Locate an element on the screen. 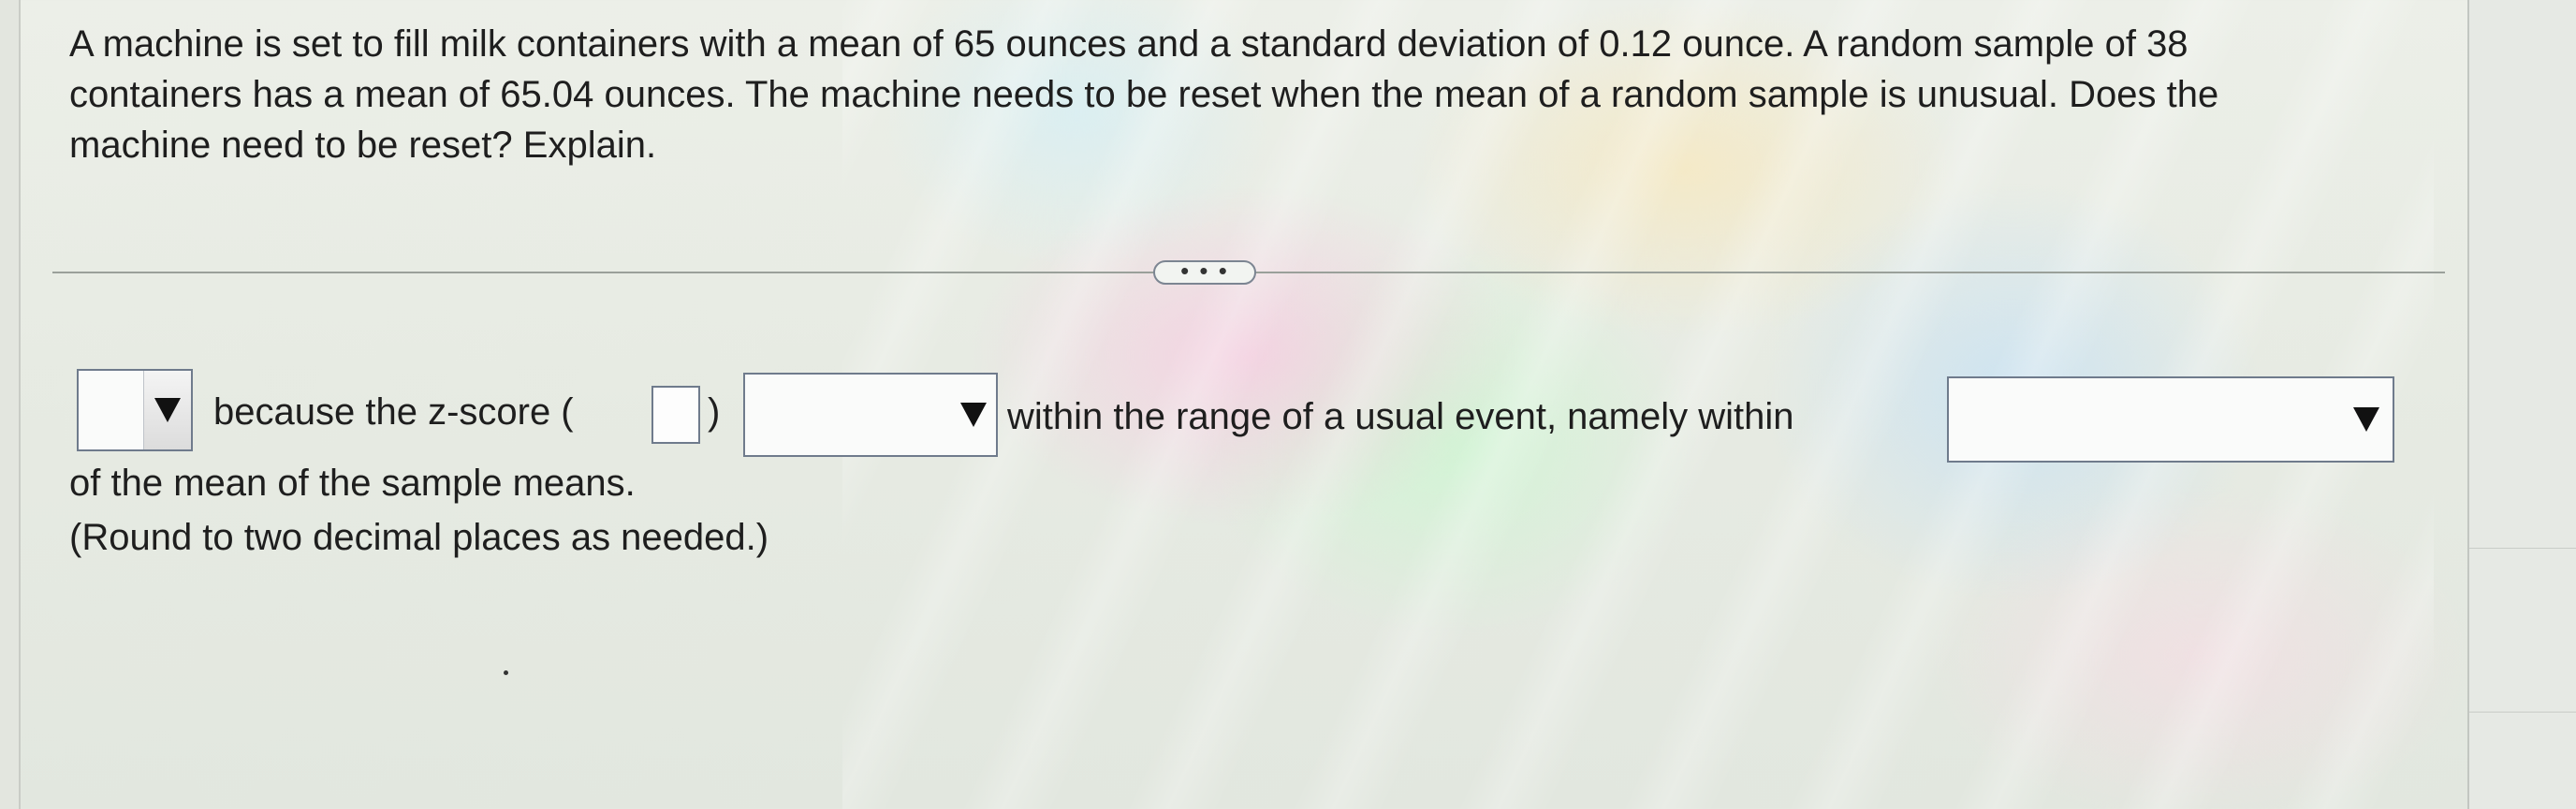 The height and width of the screenshot is (809, 2576). dropdown-arrow-cell is located at coordinates (167, 410).